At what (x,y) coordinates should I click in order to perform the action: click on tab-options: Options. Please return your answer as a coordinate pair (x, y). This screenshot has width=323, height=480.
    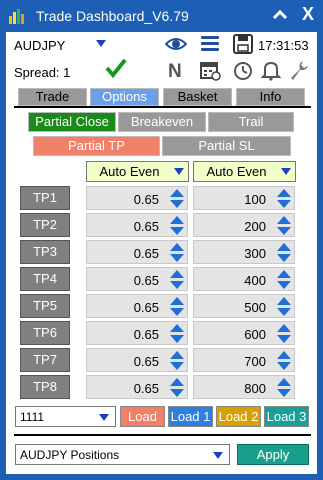
    Looking at the image, I should click on (124, 97).